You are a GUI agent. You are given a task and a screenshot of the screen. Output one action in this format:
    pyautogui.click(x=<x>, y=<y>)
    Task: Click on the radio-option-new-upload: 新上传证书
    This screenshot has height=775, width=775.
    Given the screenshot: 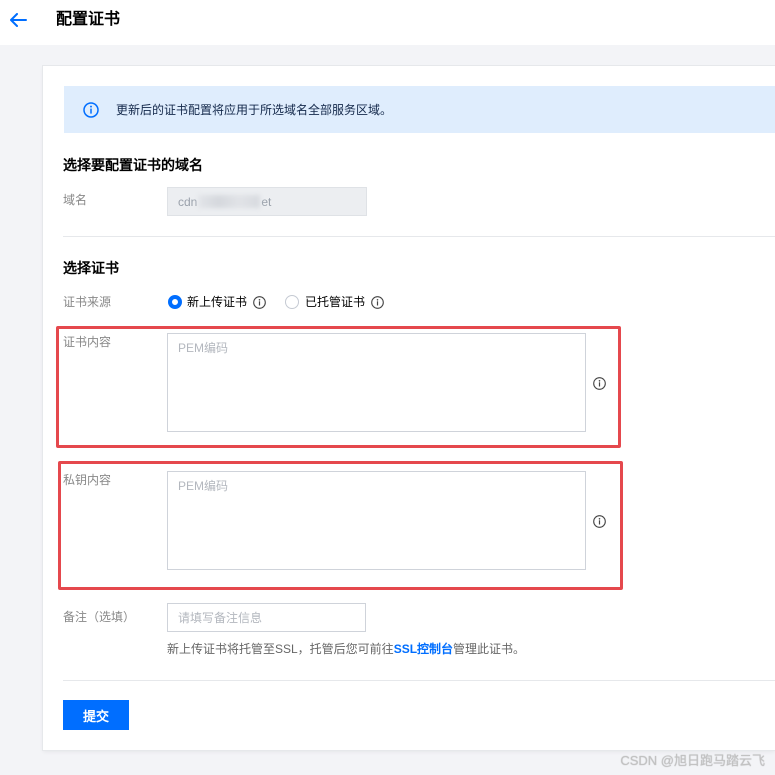 What is the action you would take?
    pyautogui.click(x=209, y=302)
    